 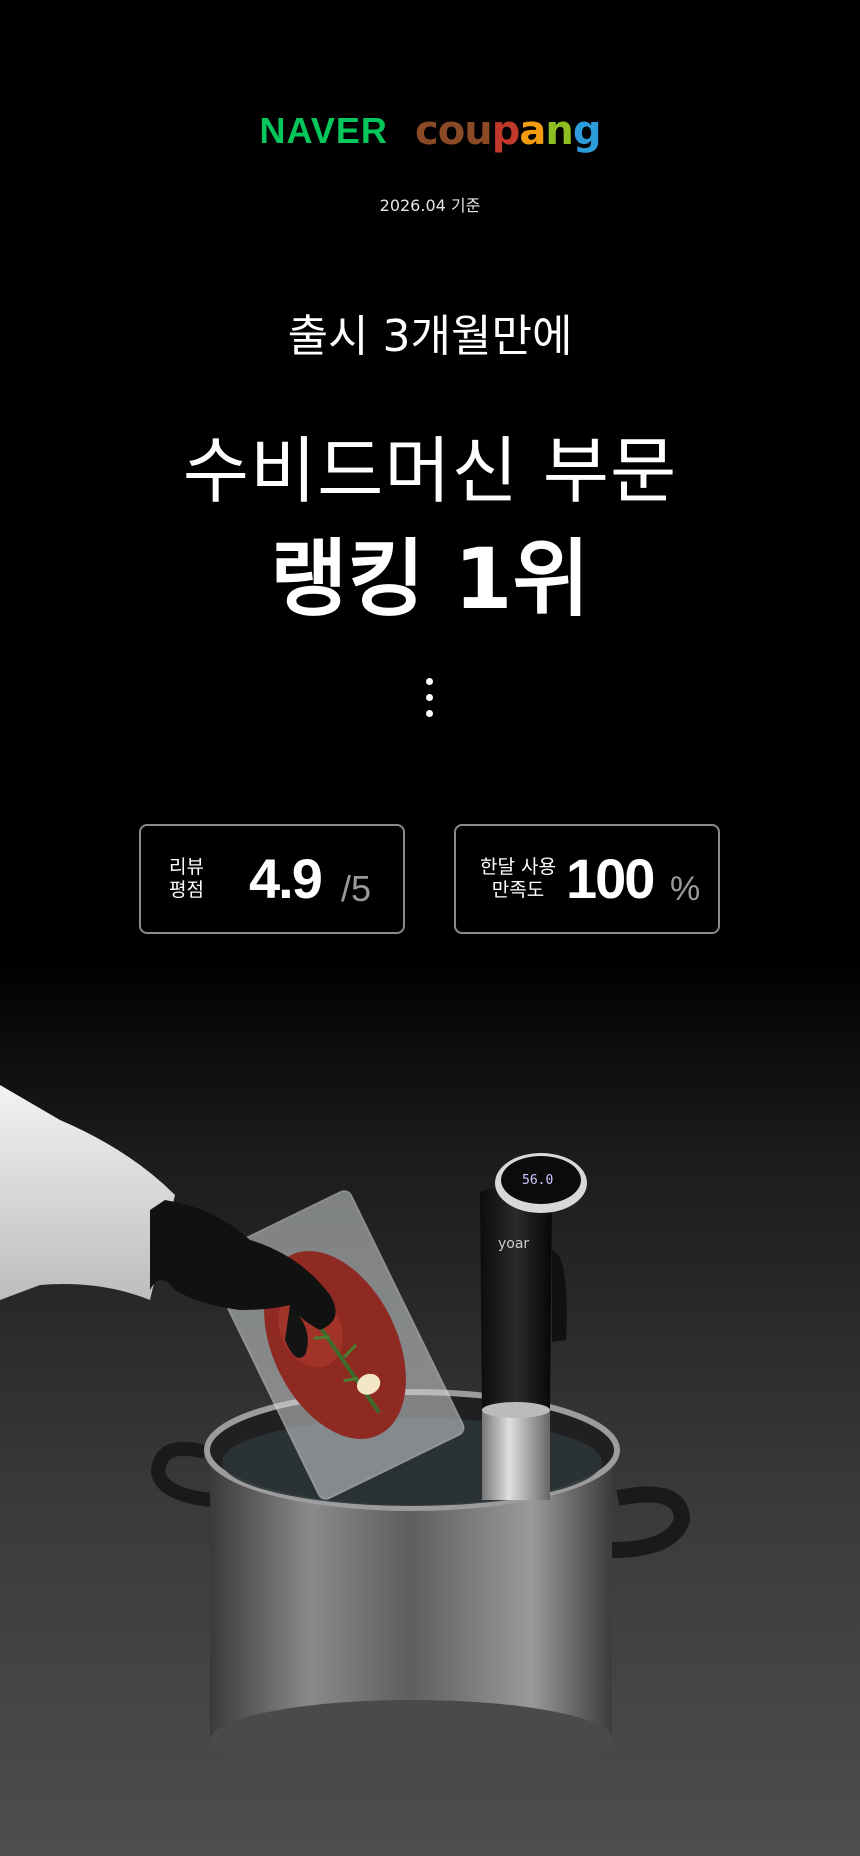 What do you see at coordinates (559, 131) in the screenshot?
I see `coupang-logo-letter: n` at bounding box center [559, 131].